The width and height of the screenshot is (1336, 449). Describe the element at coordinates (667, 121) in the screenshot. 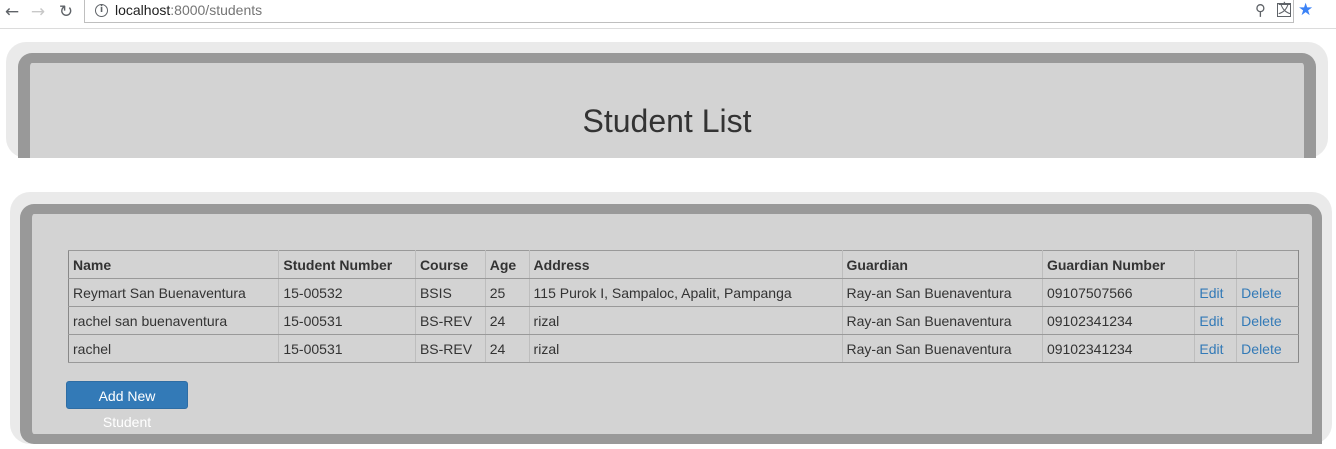

I see `page-title: Student List` at that location.